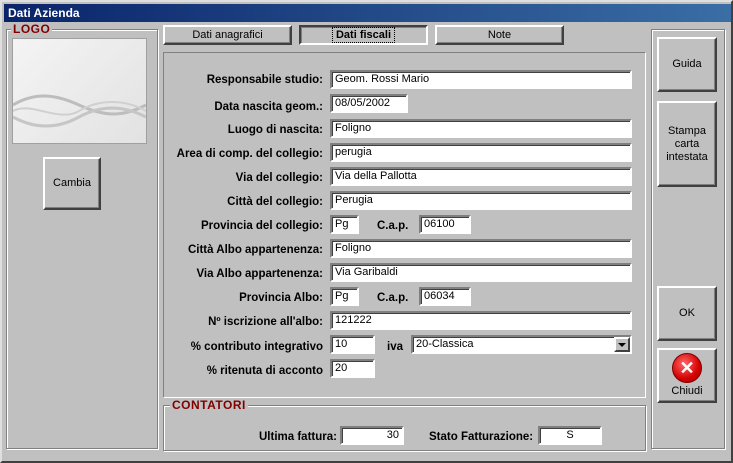 Image resolution: width=733 pixels, height=463 pixels. I want to click on iva-select-value: 20-Classica, so click(445, 344).